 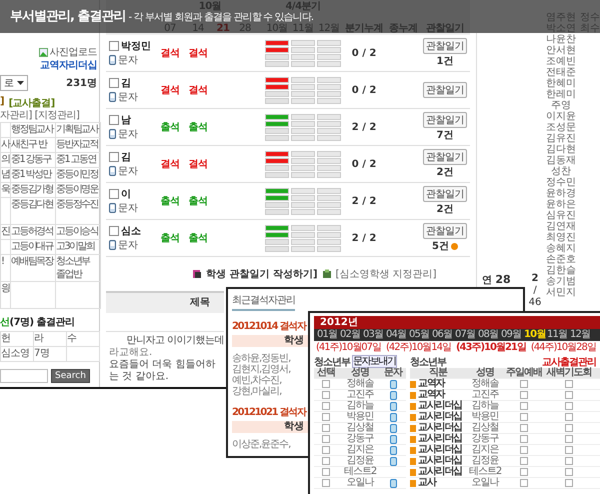 What do you see at coordinates (445, 61) in the screenshot?
I see `diary-count: 1건` at bounding box center [445, 61].